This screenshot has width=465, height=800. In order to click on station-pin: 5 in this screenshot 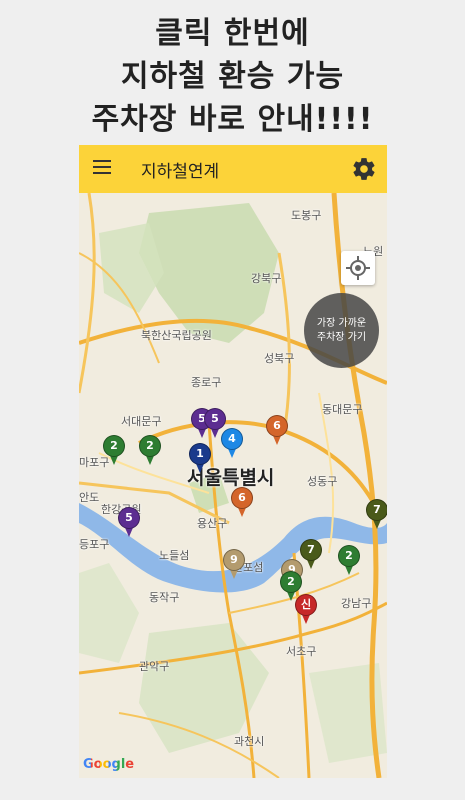, I will do `click(129, 523)`.